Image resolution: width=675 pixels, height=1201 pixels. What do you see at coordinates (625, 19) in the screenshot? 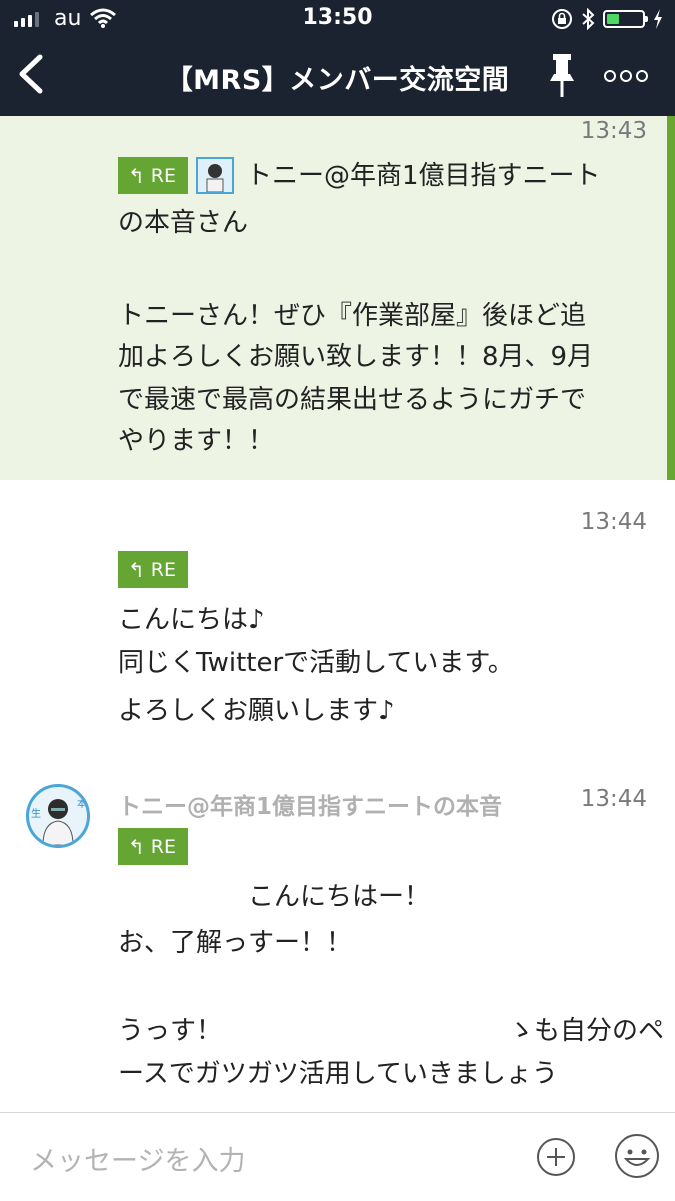
I see `battery-icon` at bounding box center [625, 19].